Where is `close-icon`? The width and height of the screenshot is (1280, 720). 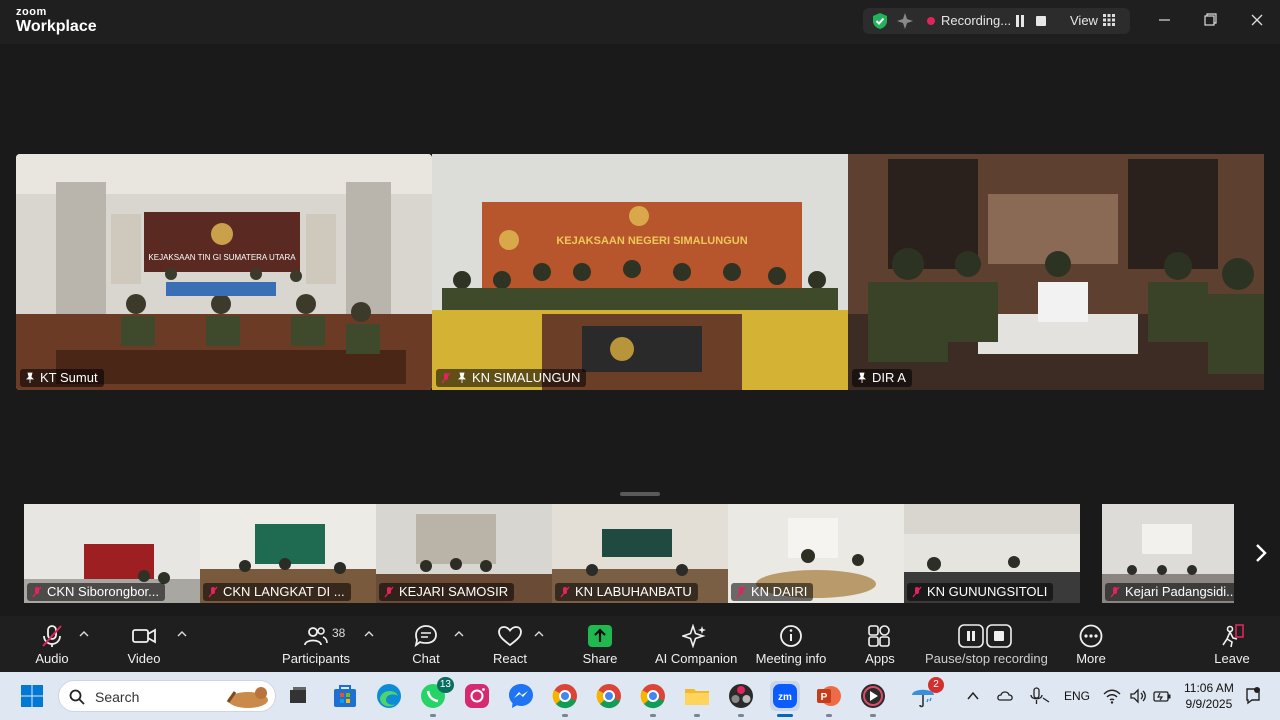 close-icon is located at coordinates (1257, 20).